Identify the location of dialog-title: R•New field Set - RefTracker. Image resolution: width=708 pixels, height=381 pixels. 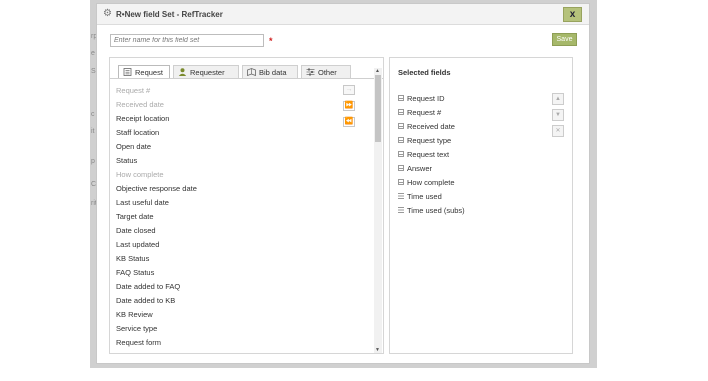
(169, 14).